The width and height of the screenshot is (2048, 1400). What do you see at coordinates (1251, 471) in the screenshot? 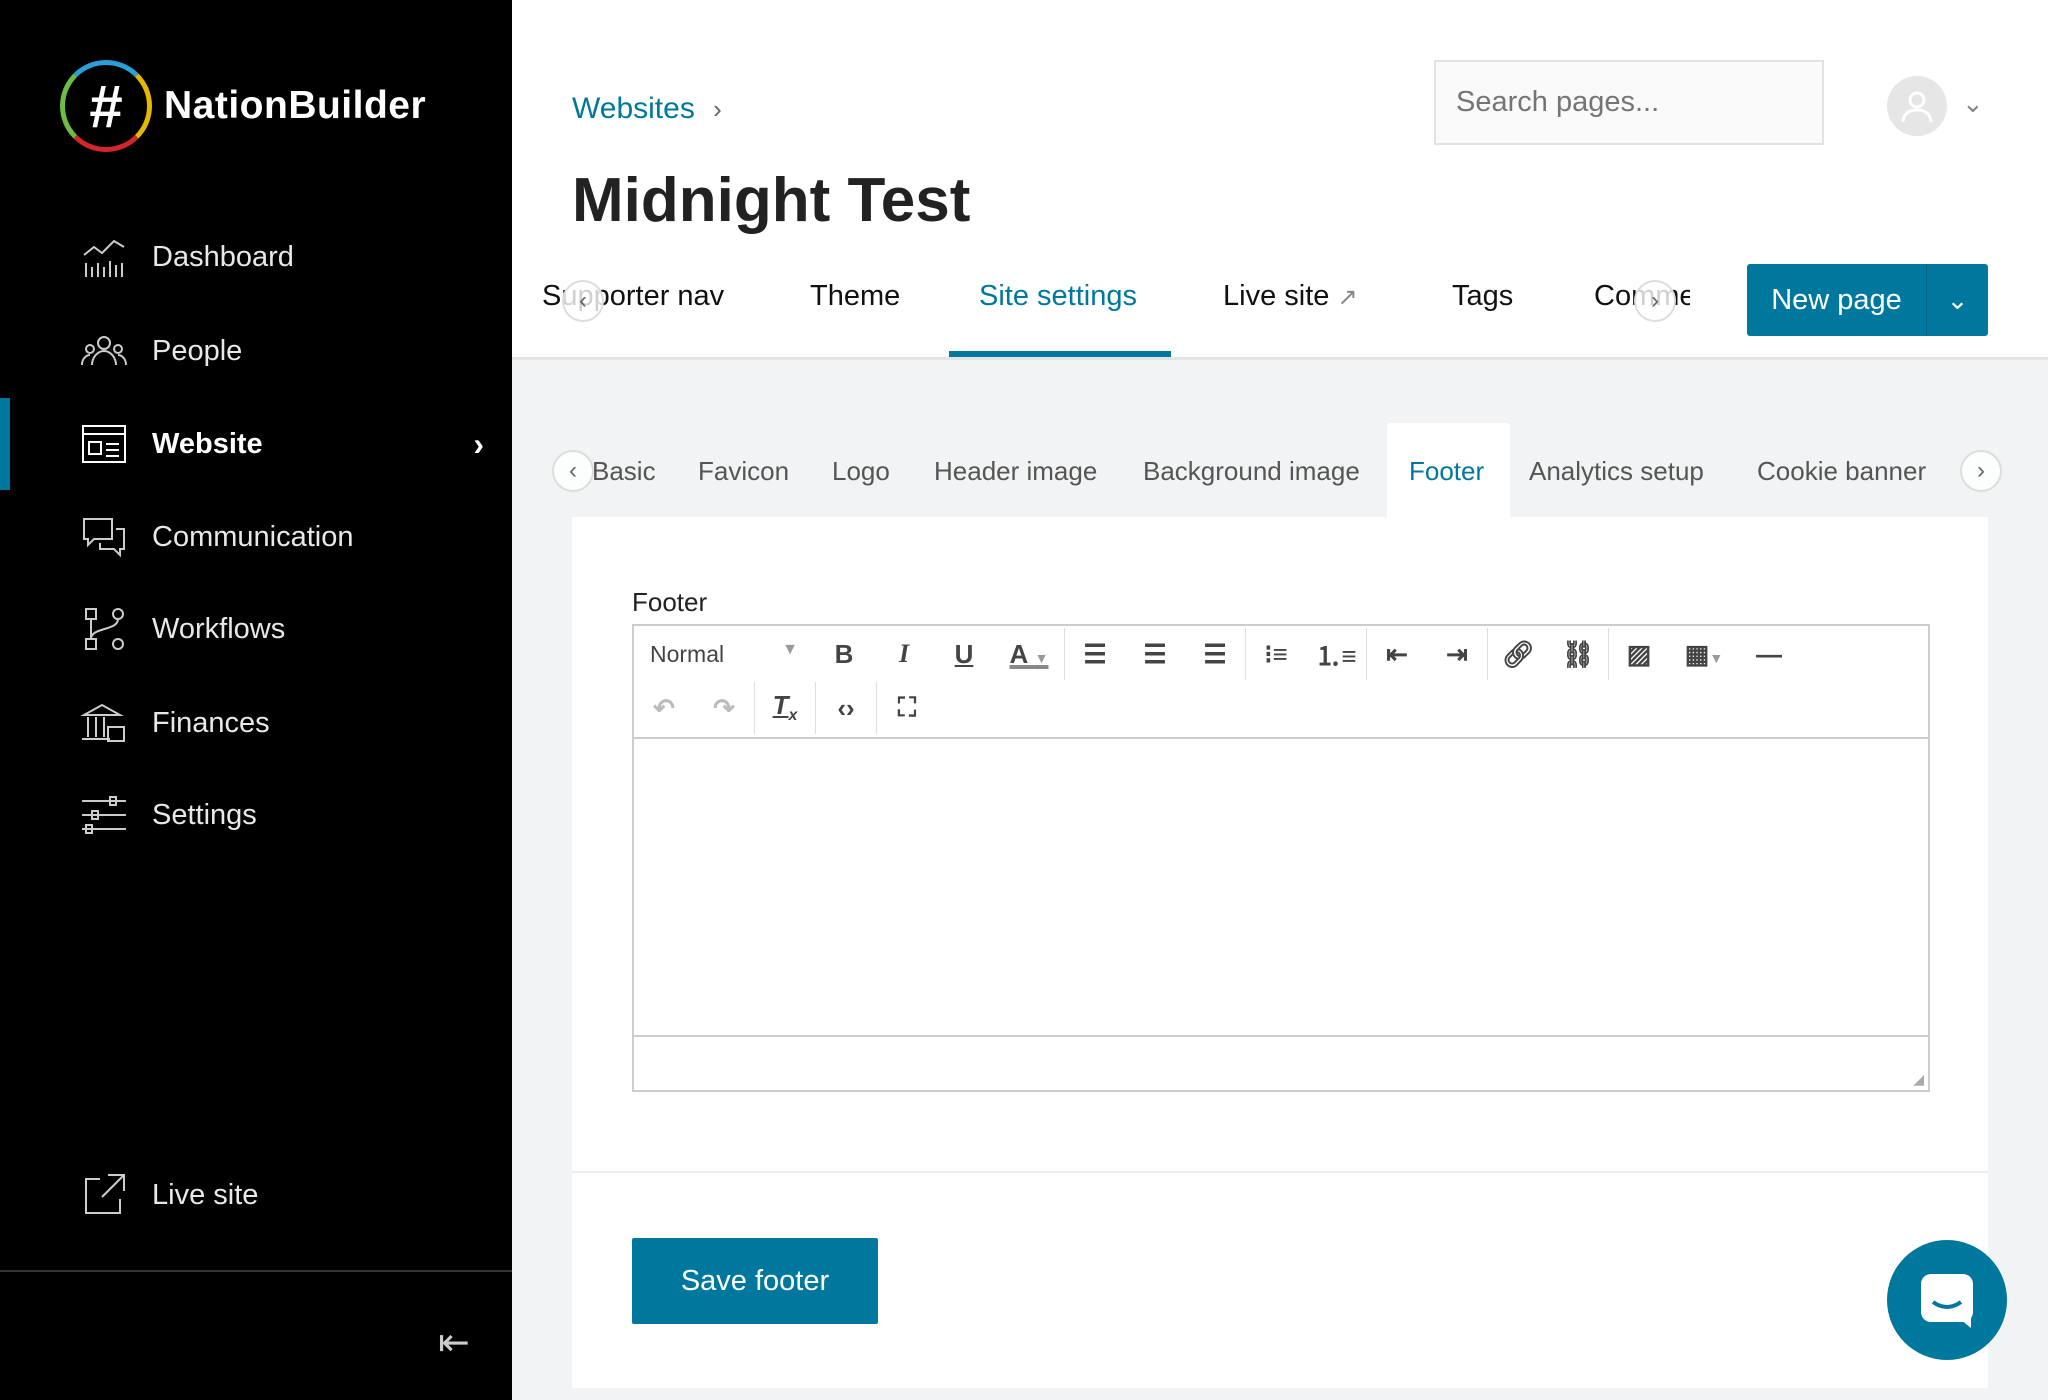
I see `subtab-background-image: Background image` at bounding box center [1251, 471].